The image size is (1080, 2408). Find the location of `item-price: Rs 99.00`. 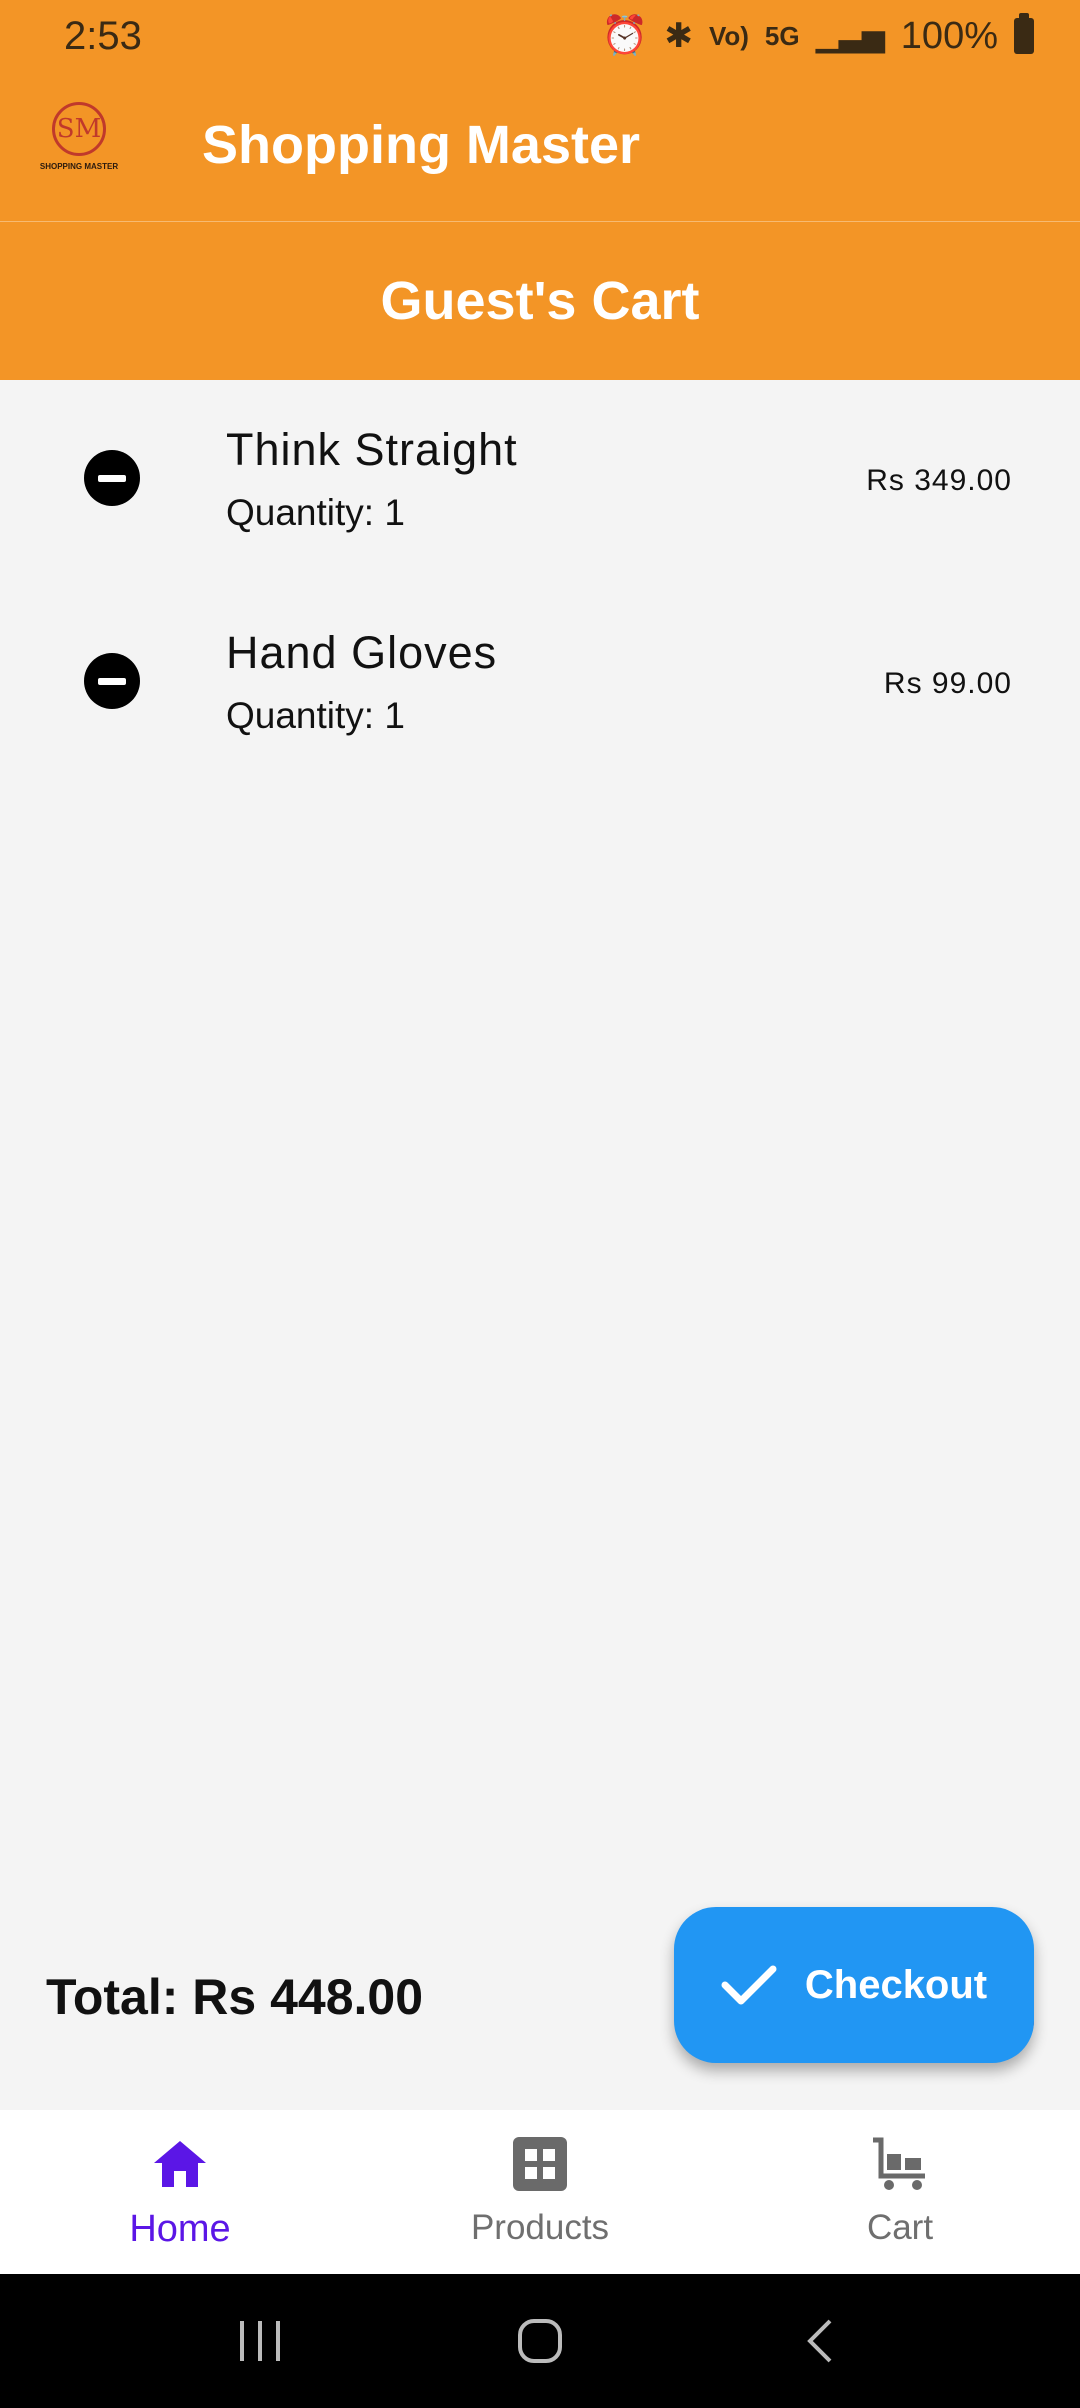

item-price: Rs 99.00 is located at coordinates (947, 683).